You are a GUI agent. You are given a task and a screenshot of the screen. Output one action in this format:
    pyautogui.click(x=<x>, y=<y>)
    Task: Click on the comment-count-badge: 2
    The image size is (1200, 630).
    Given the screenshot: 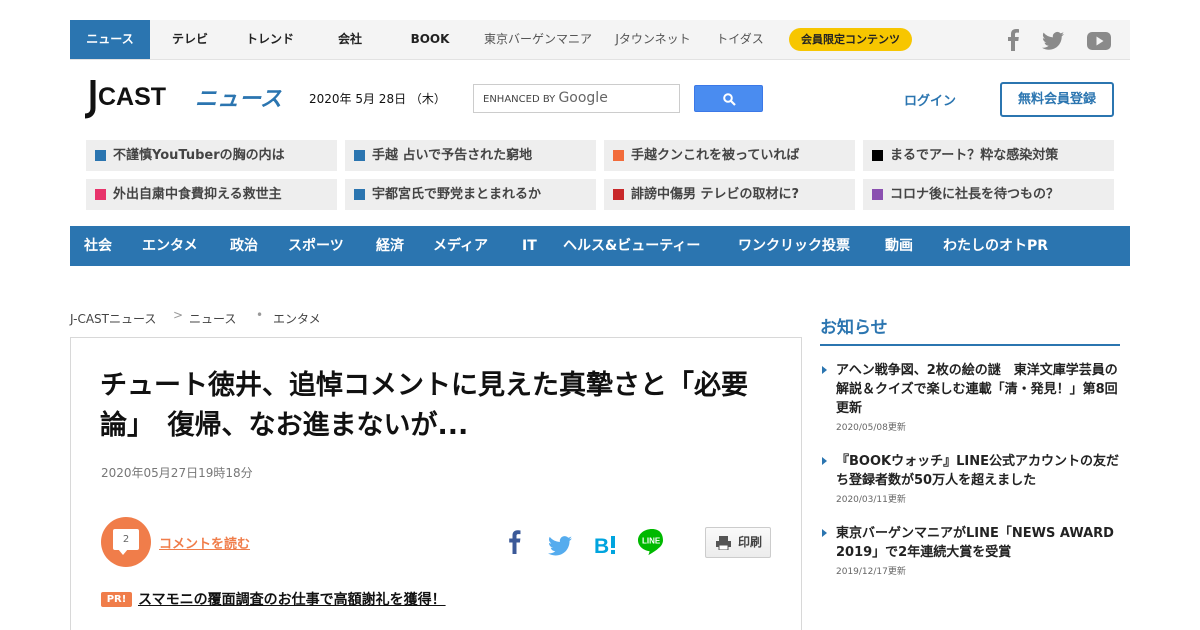 What is the action you would take?
    pyautogui.click(x=126, y=542)
    